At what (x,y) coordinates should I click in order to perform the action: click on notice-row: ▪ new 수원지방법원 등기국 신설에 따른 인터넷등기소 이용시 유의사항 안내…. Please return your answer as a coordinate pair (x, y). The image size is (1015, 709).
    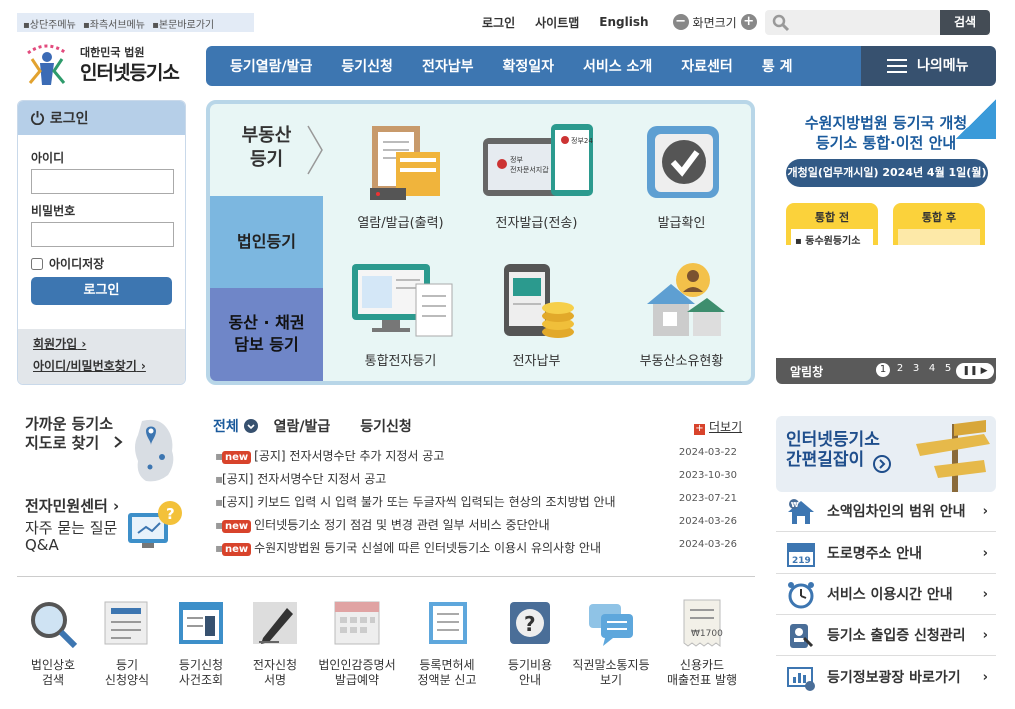
    Looking at the image, I should click on (480, 548).